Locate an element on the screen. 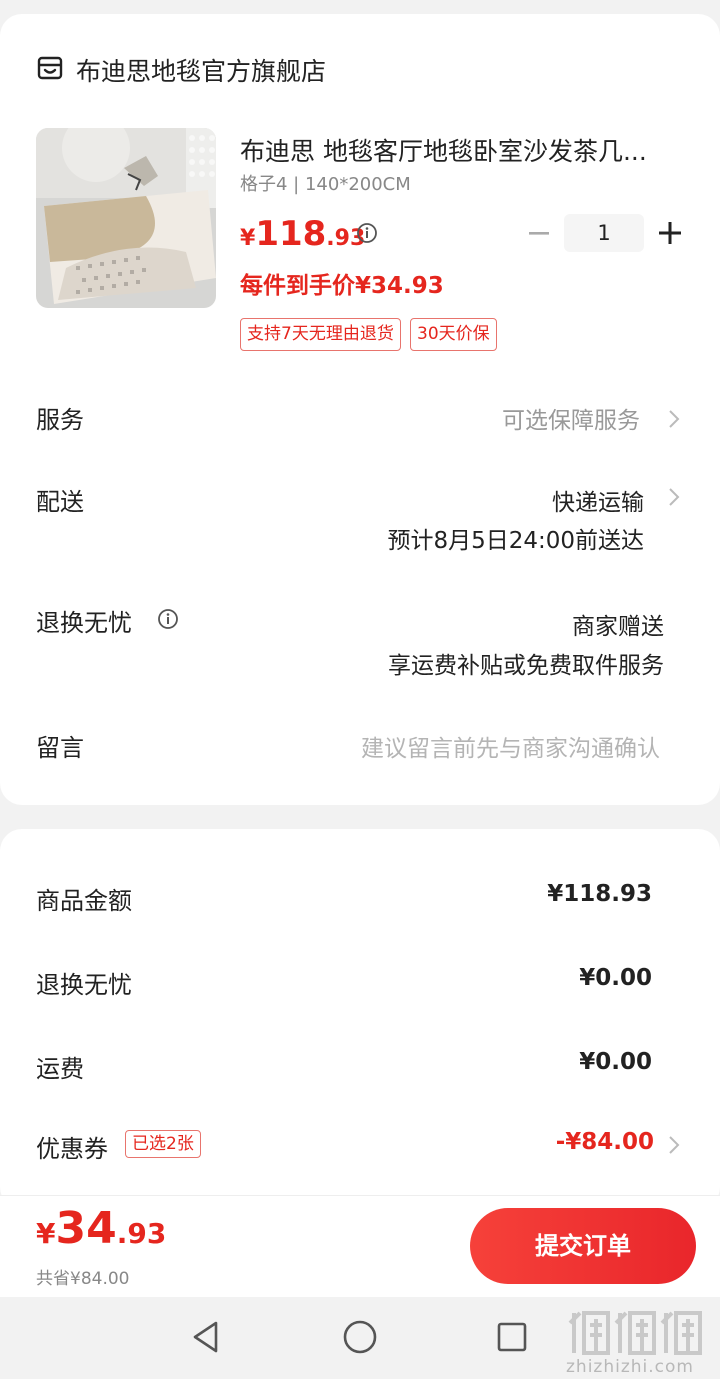  price-symbol: ¥ is located at coordinates (248, 238).